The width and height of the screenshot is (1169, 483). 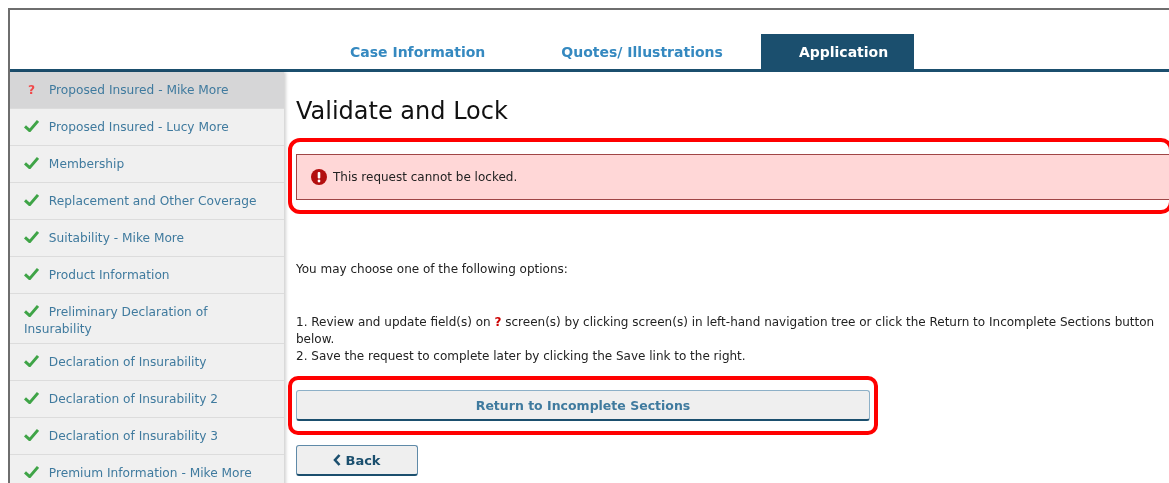 What do you see at coordinates (147, 275) in the screenshot?
I see `sidebar-item: Product Information` at bounding box center [147, 275].